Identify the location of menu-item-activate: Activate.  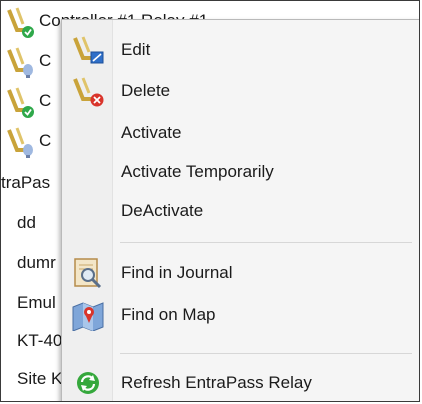
(240, 133).